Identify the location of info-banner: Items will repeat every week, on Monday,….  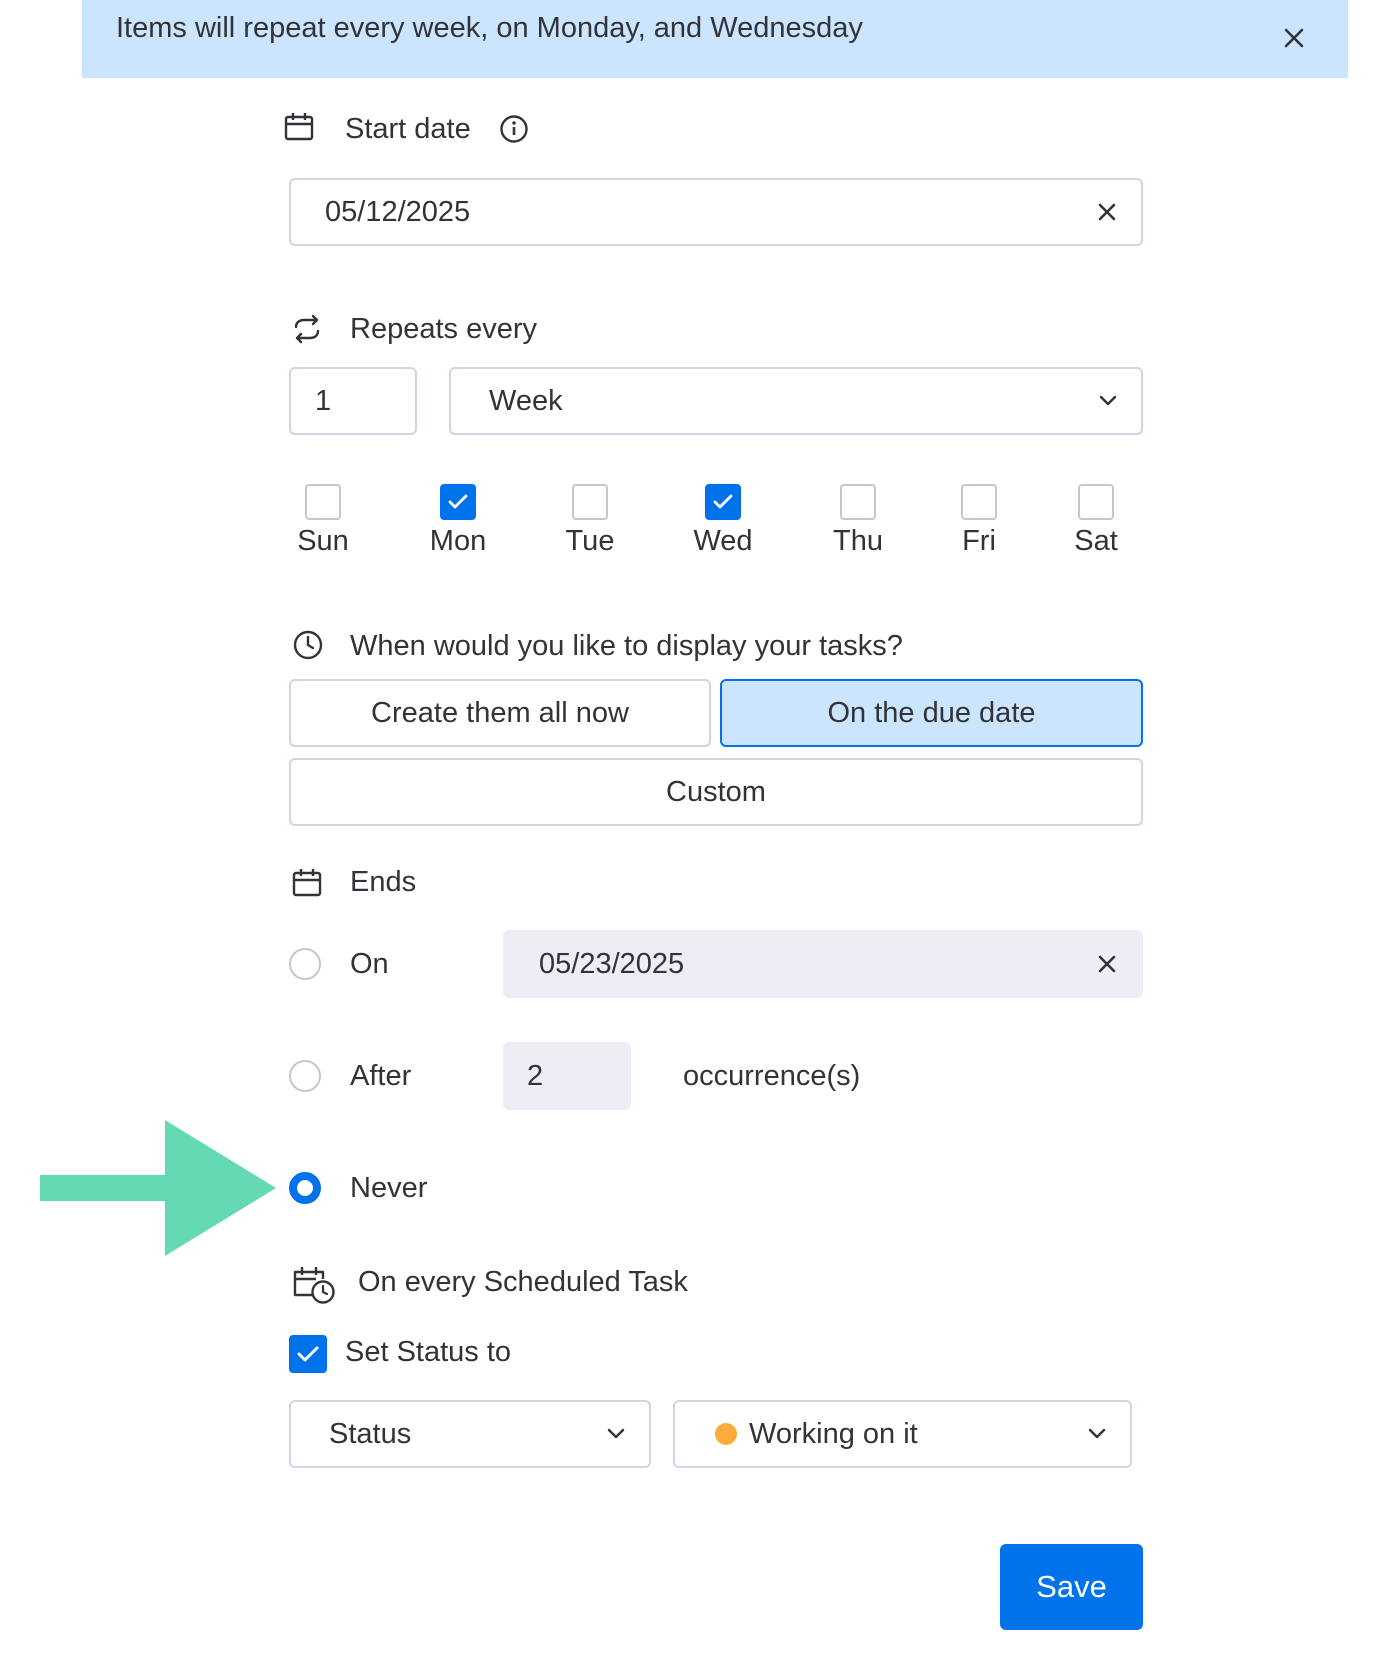
(715, 39).